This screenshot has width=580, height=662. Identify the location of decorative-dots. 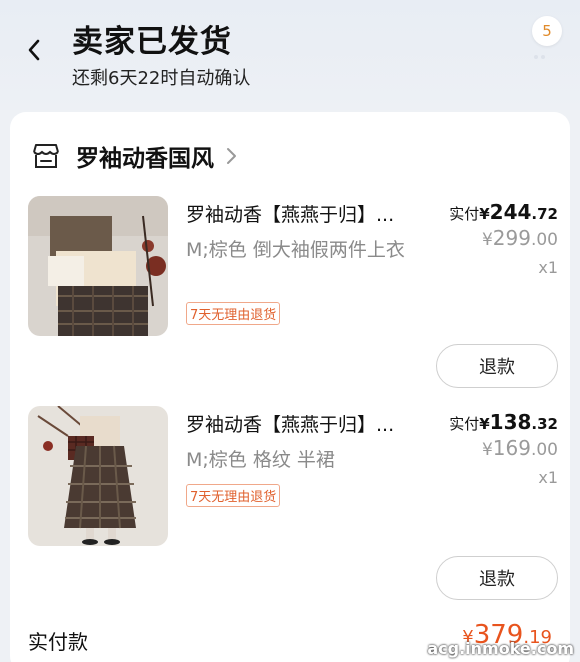
(544, 51).